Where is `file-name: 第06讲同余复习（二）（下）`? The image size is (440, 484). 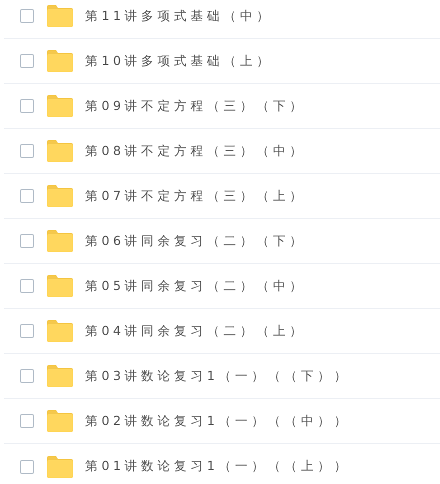
file-name: 第06讲同余复习（二）（下） is located at coordinates (195, 241).